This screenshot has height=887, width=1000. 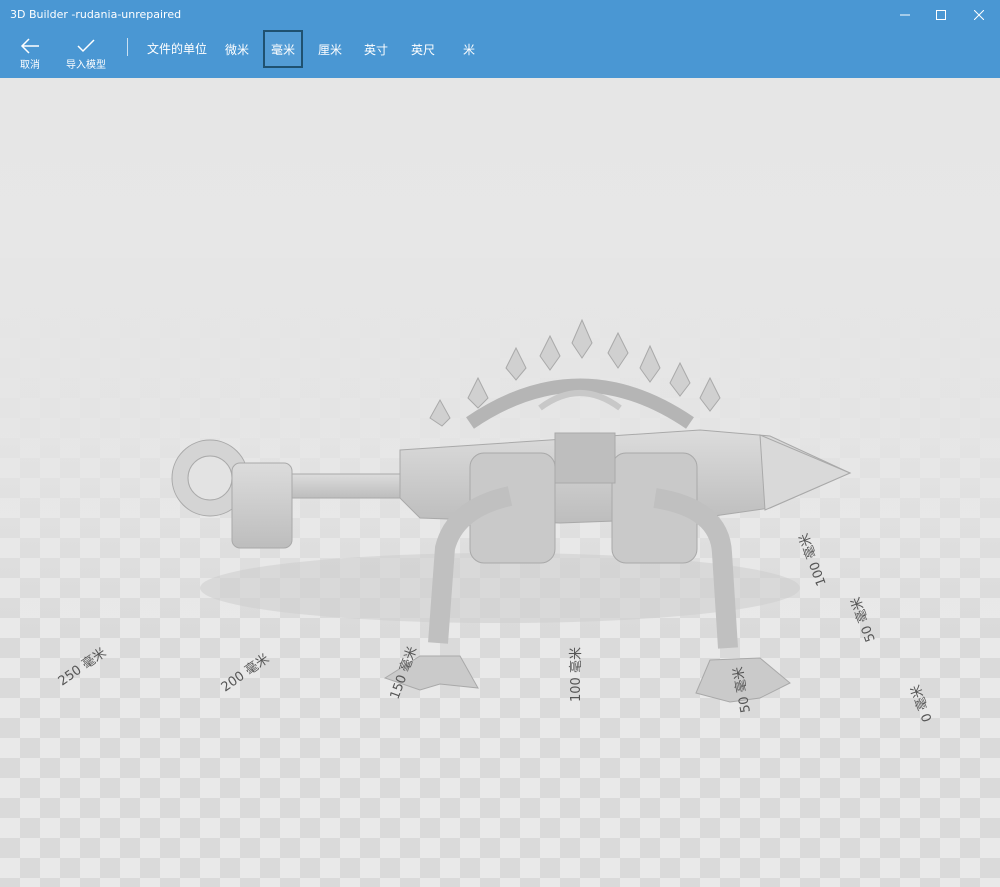 I want to click on title-bar: 3D Builder -rudania-unrepaired, so click(x=500, y=15).